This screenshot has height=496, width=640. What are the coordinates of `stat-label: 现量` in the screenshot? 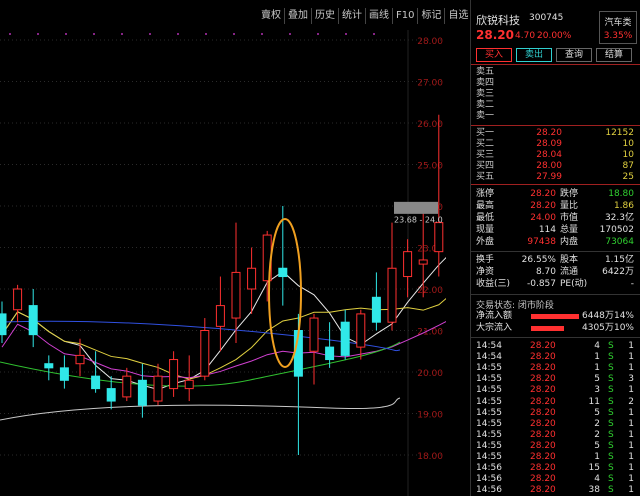 It's located at (485, 230).